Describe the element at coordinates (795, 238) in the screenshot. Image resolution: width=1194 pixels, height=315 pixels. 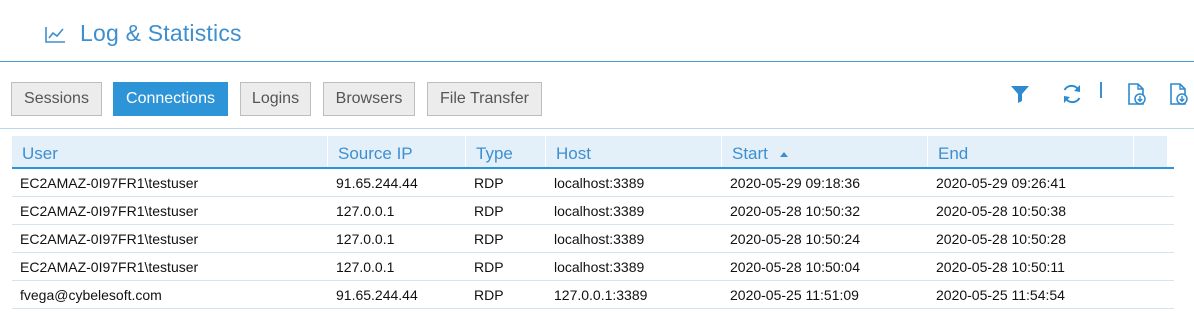
I see `cell-start: 2020-05-28 10:50:24` at that location.